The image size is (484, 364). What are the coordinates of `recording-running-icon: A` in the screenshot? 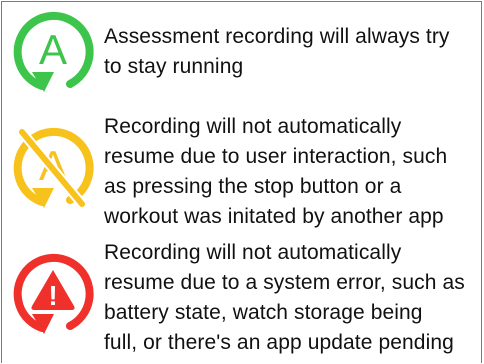 It's located at (53, 51).